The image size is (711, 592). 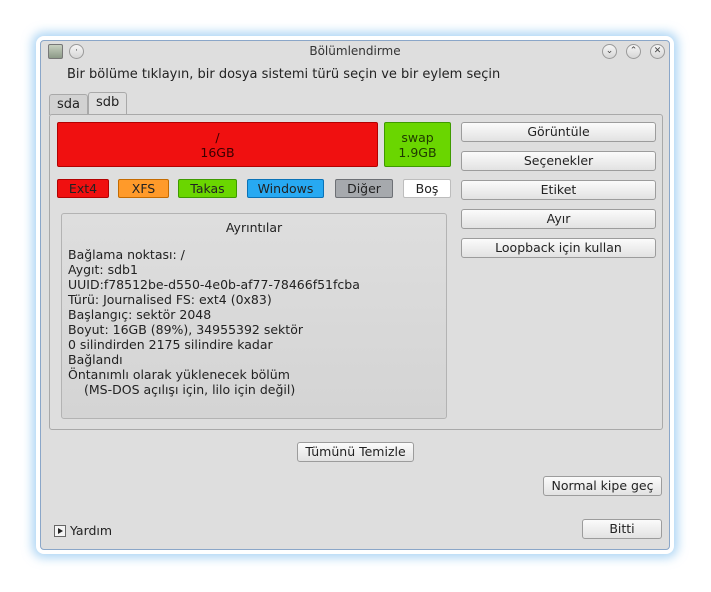 What do you see at coordinates (60, 531) in the screenshot?
I see `expand-arrow-icon` at bounding box center [60, 531].